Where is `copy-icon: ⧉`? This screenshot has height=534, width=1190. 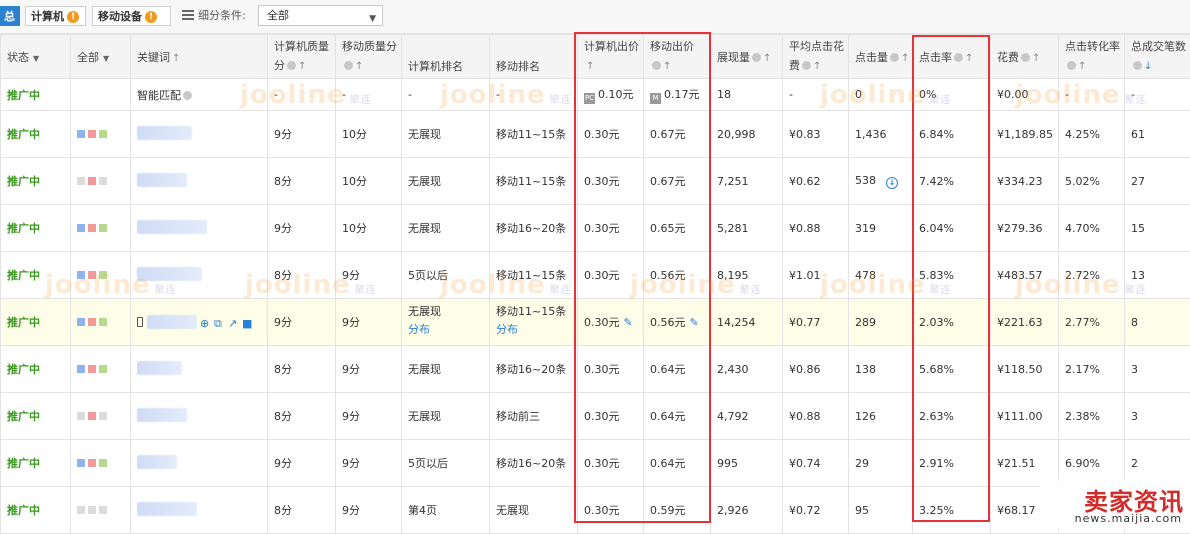 copy-icon: ⧉ is located at coordinates (219, 323).